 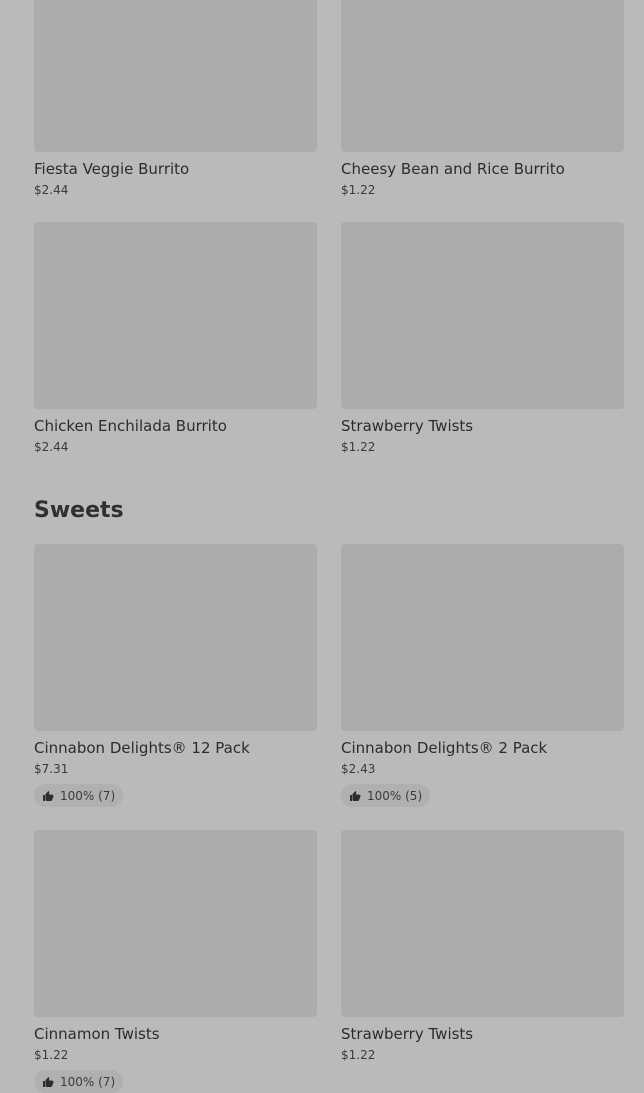 I want to click on rating-text: 100% (7), so click(x=88, y=795).